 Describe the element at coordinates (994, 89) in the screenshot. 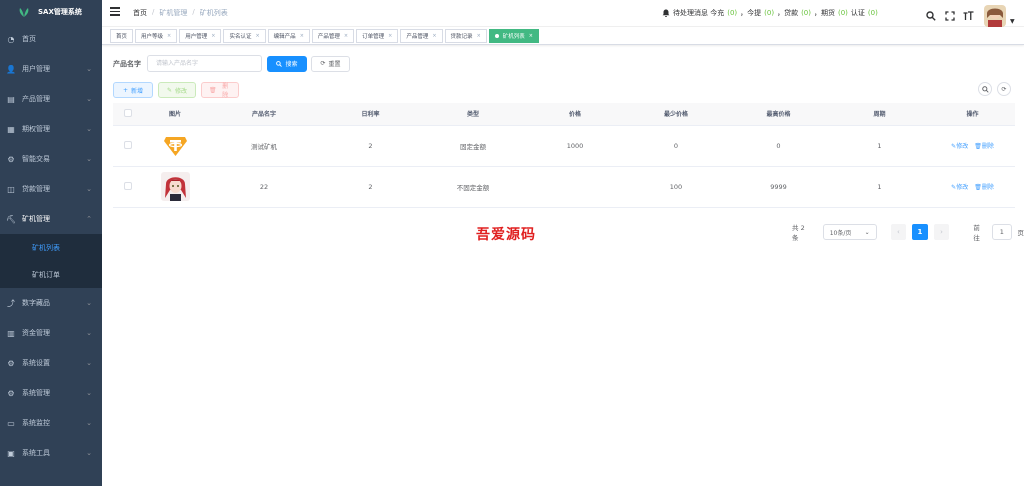

I see `table-tools: ⟳` at that location.